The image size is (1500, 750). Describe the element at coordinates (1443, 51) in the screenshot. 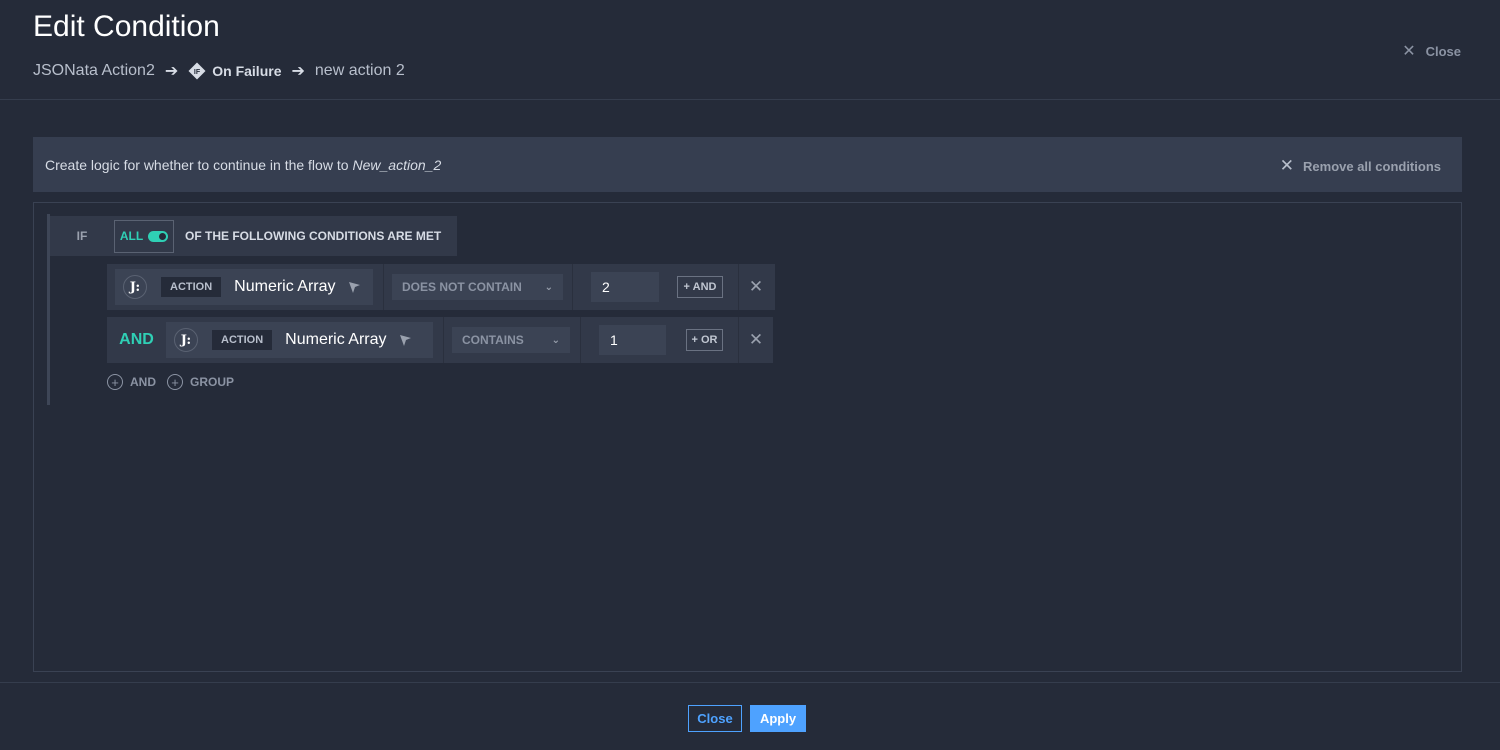

I see `header-close-label: Close` at that location.